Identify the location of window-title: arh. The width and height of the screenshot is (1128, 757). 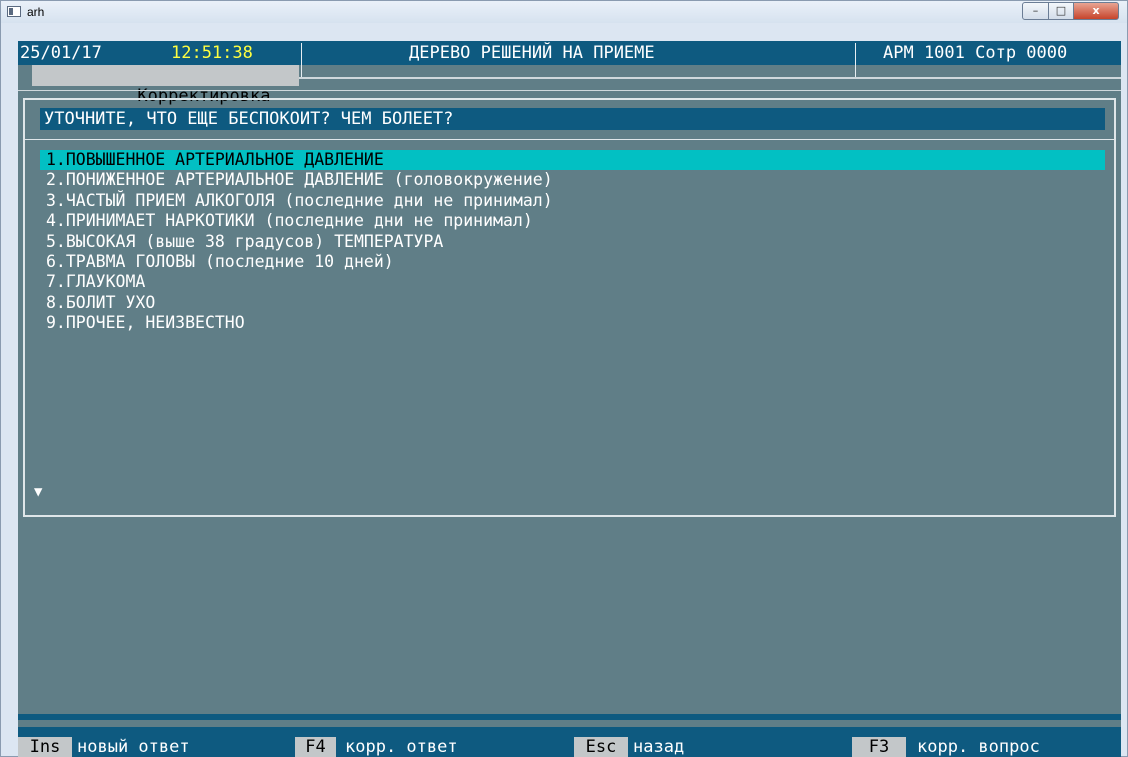
(36, 12).